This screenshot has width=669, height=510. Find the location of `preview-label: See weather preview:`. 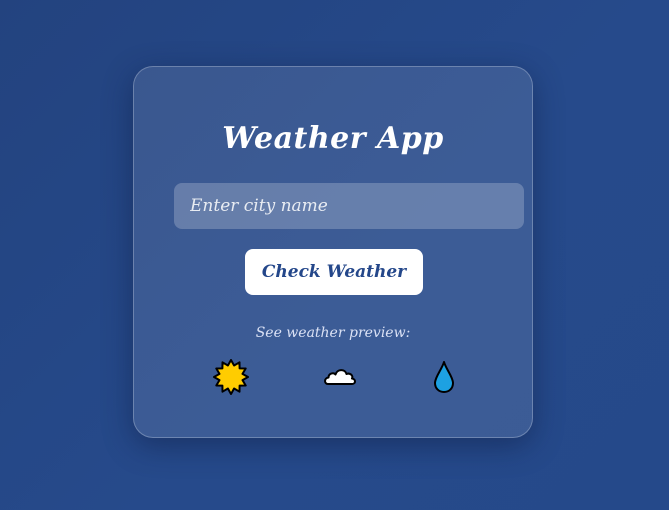

preview-label: See weather preview: is located at coordinates (333, 333).